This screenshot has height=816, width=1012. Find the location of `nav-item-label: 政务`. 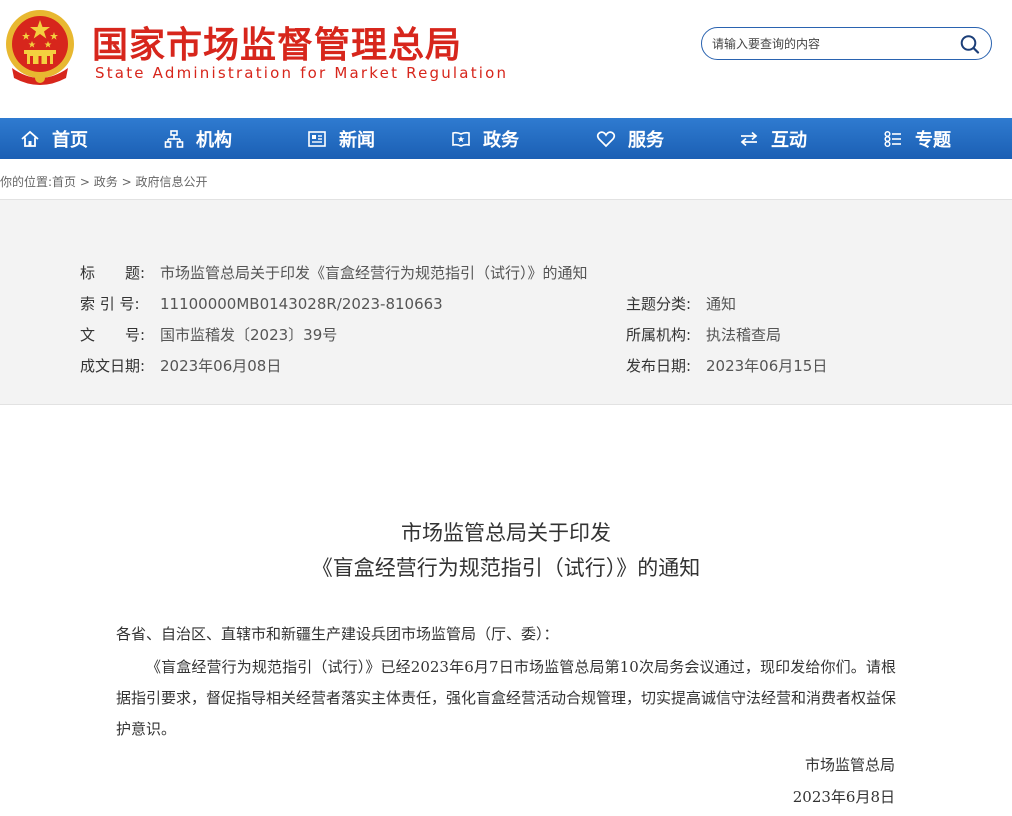

nav-item-label: 政务 is located at coordinates (501, 140).